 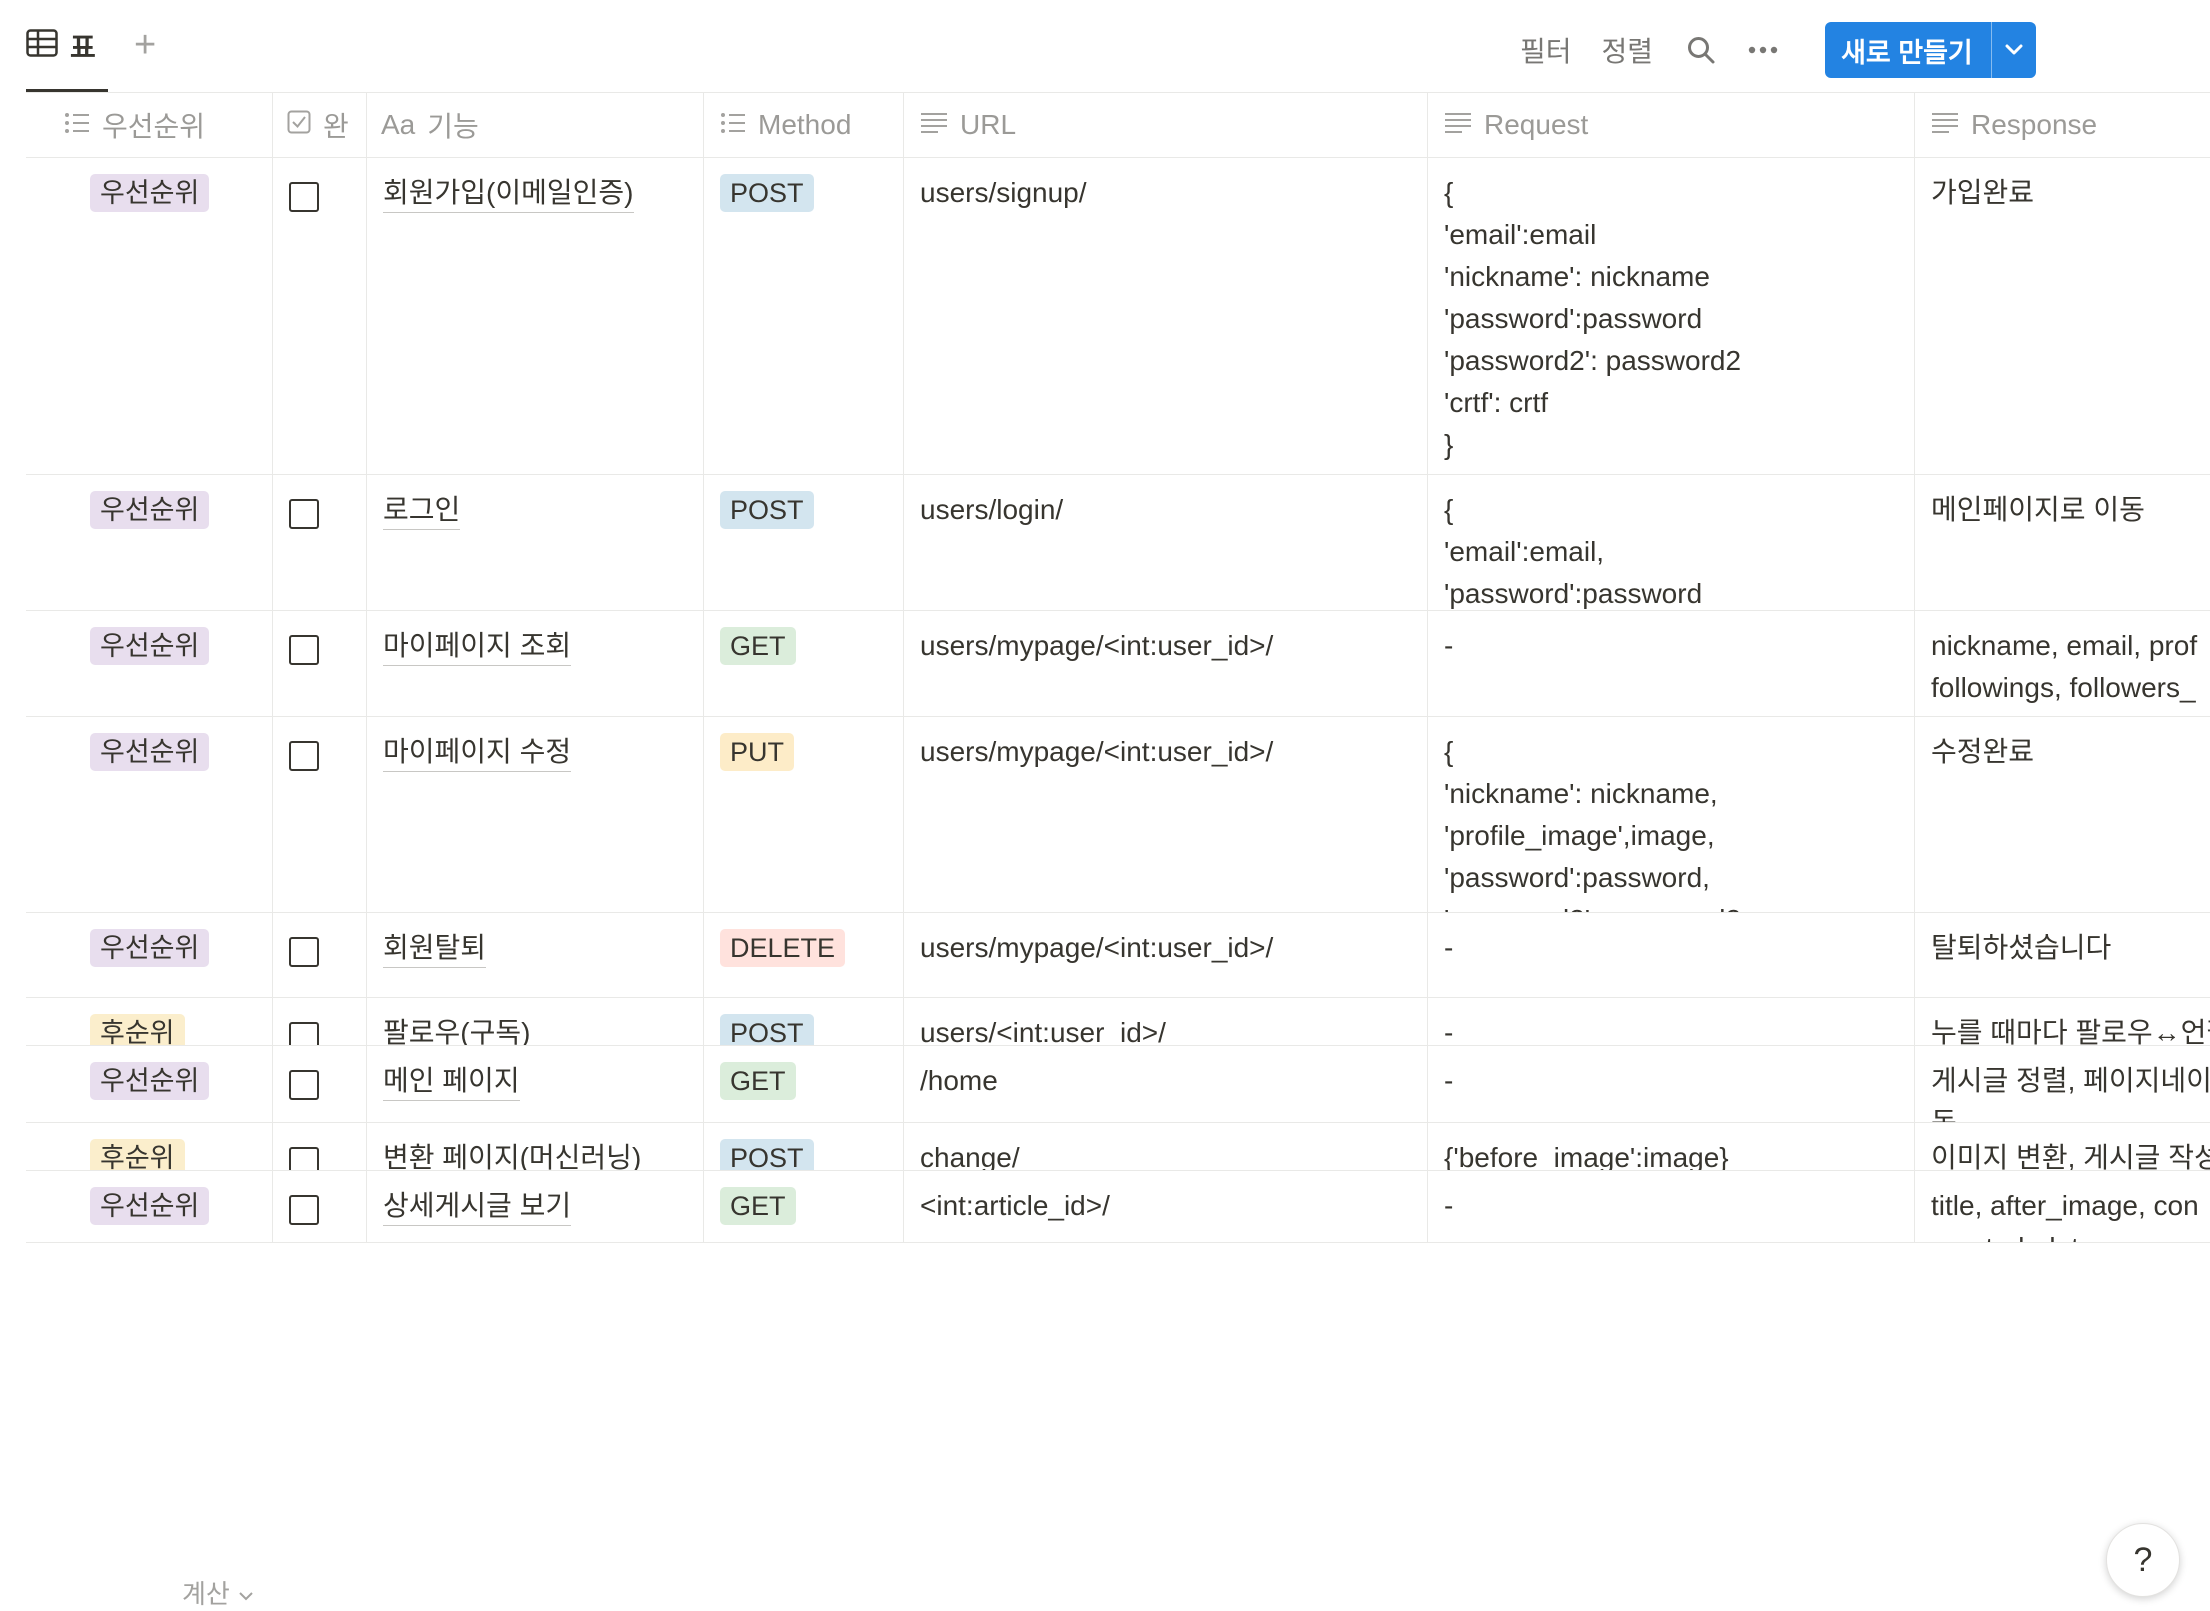 What do you see at coordinates (422, 510) in the screenshot?
I see `feature-title: 로그인` at bounding box center [422, 510].